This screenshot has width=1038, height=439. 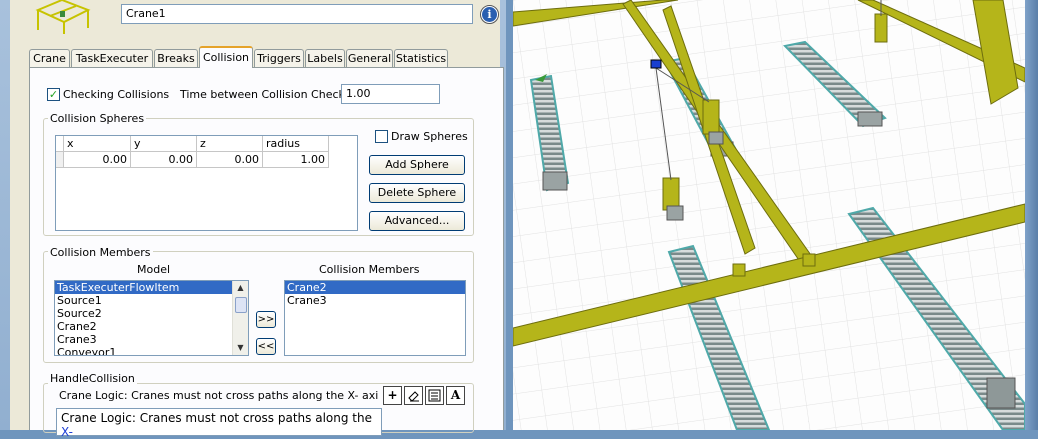 What do you see at coordinates (296, 144) in the screenshot?
I see `grid-header-radius: radius` at bounding box center [296, 144].